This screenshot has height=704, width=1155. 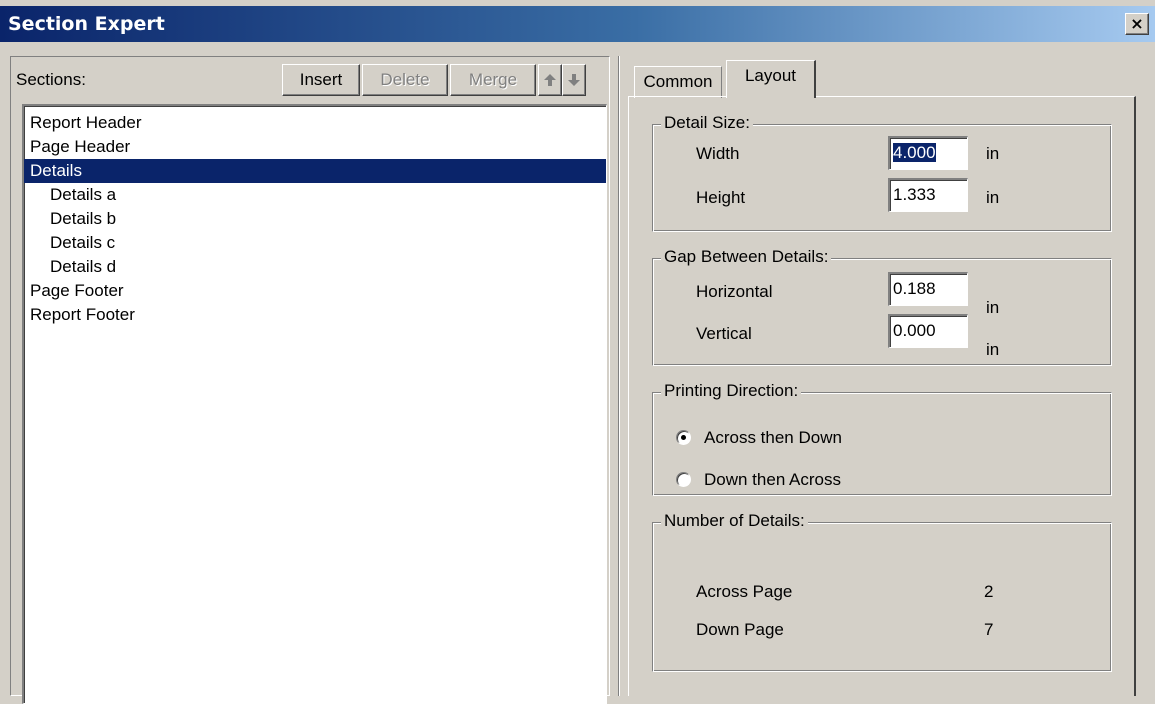 What do you see at coordinates (315, 243) in the screenshot?
I see `list-item: Details c` at bounding box center [315, 243].